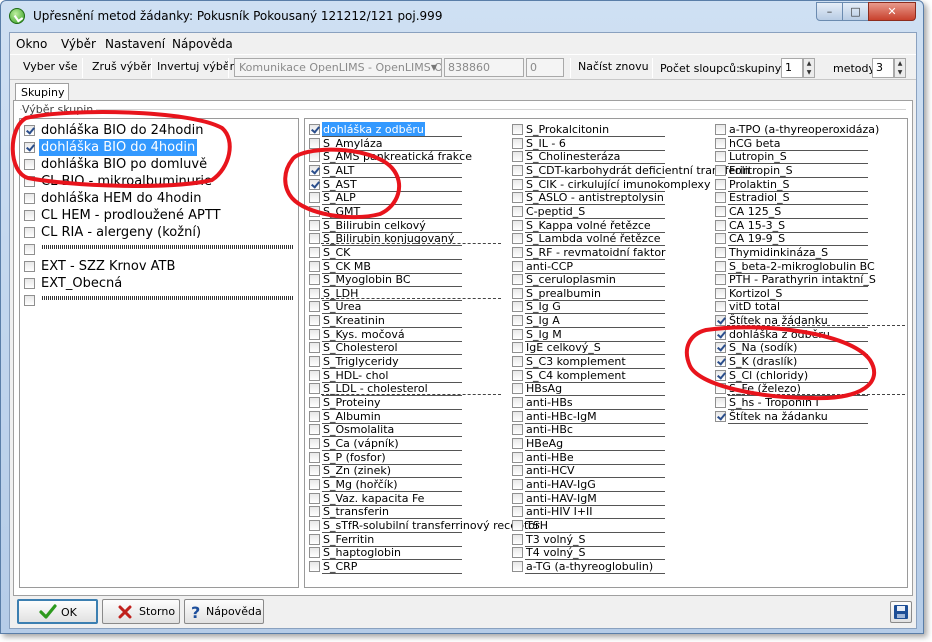 This screenshot has height=642, width=932. I want to click on group-list-item: EXT - SZZ Krnov ATB, so click(158, 266).